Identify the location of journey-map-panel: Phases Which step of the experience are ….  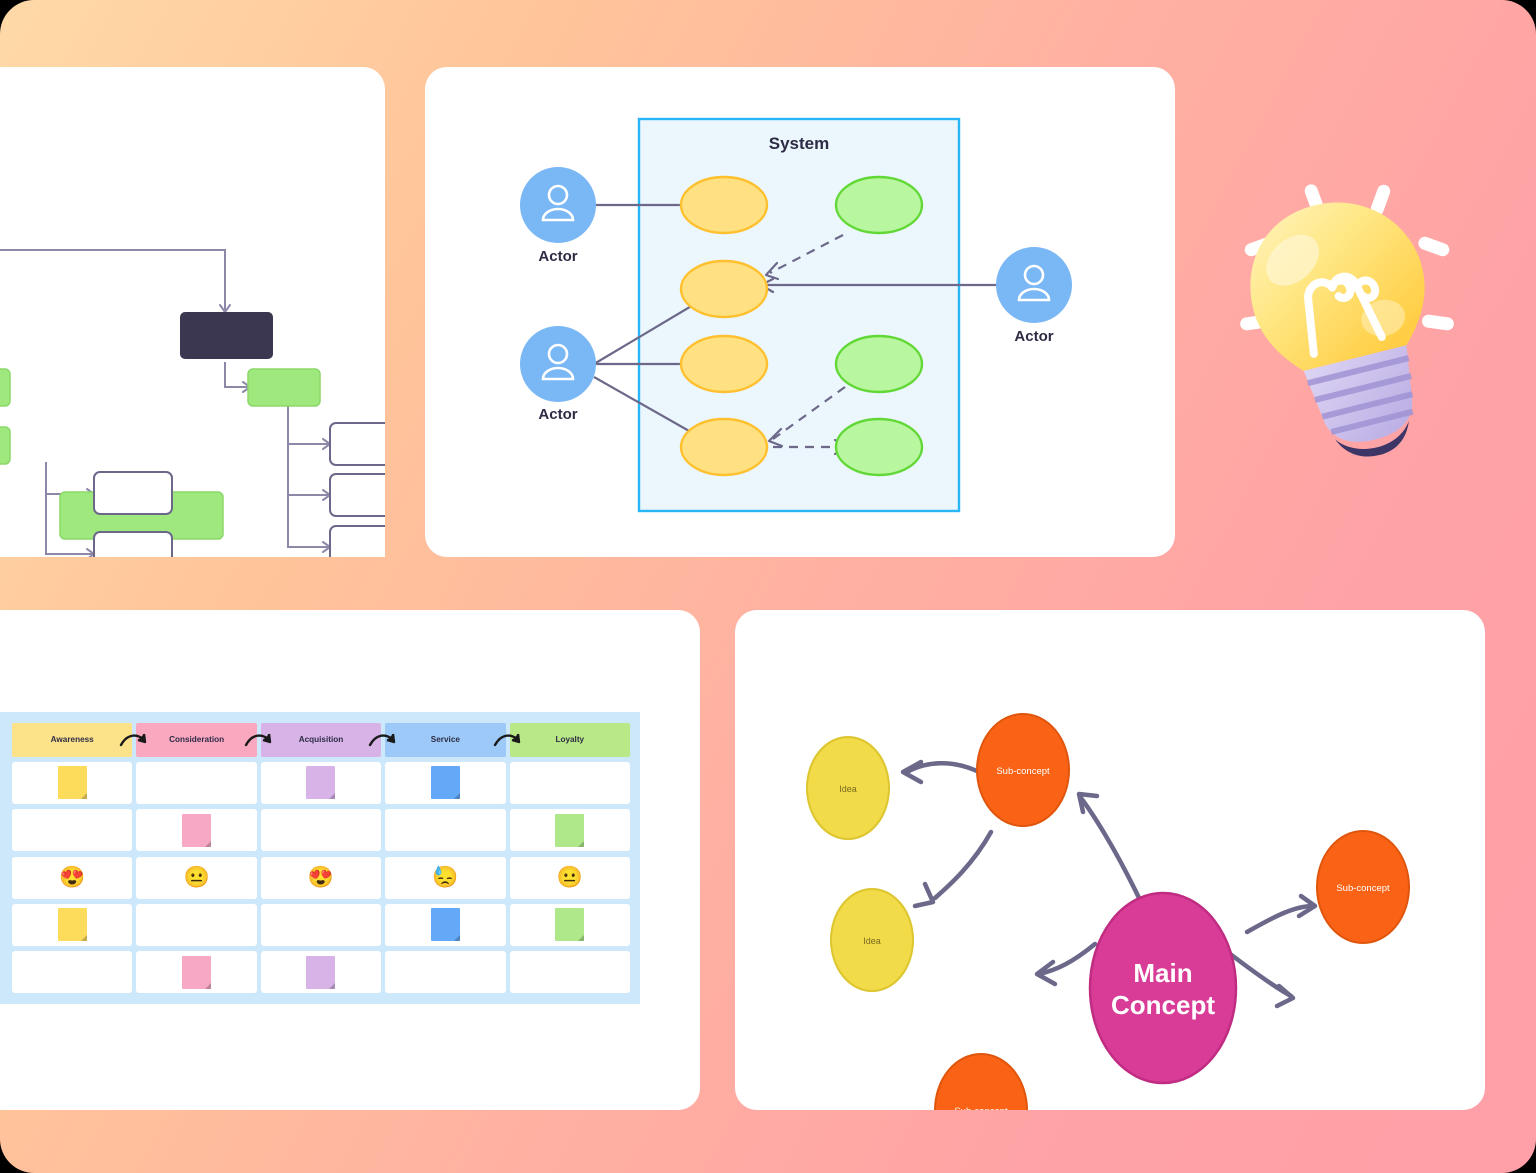
(320, 858).